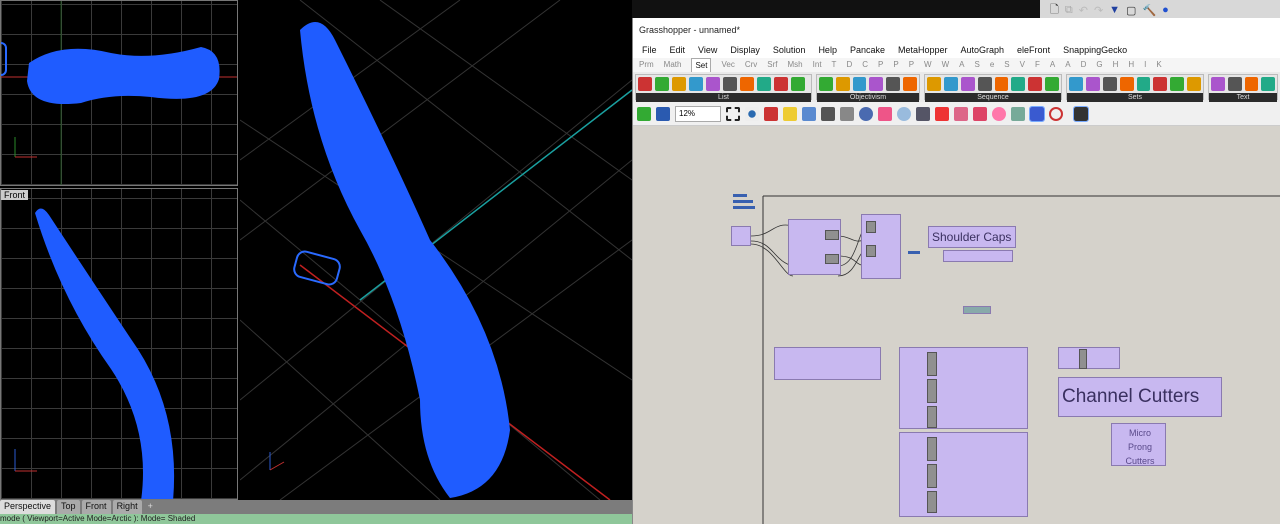 The width and height of the screenshot is (1280, 524). I want to click on grid-icon, so click(1037, 113).